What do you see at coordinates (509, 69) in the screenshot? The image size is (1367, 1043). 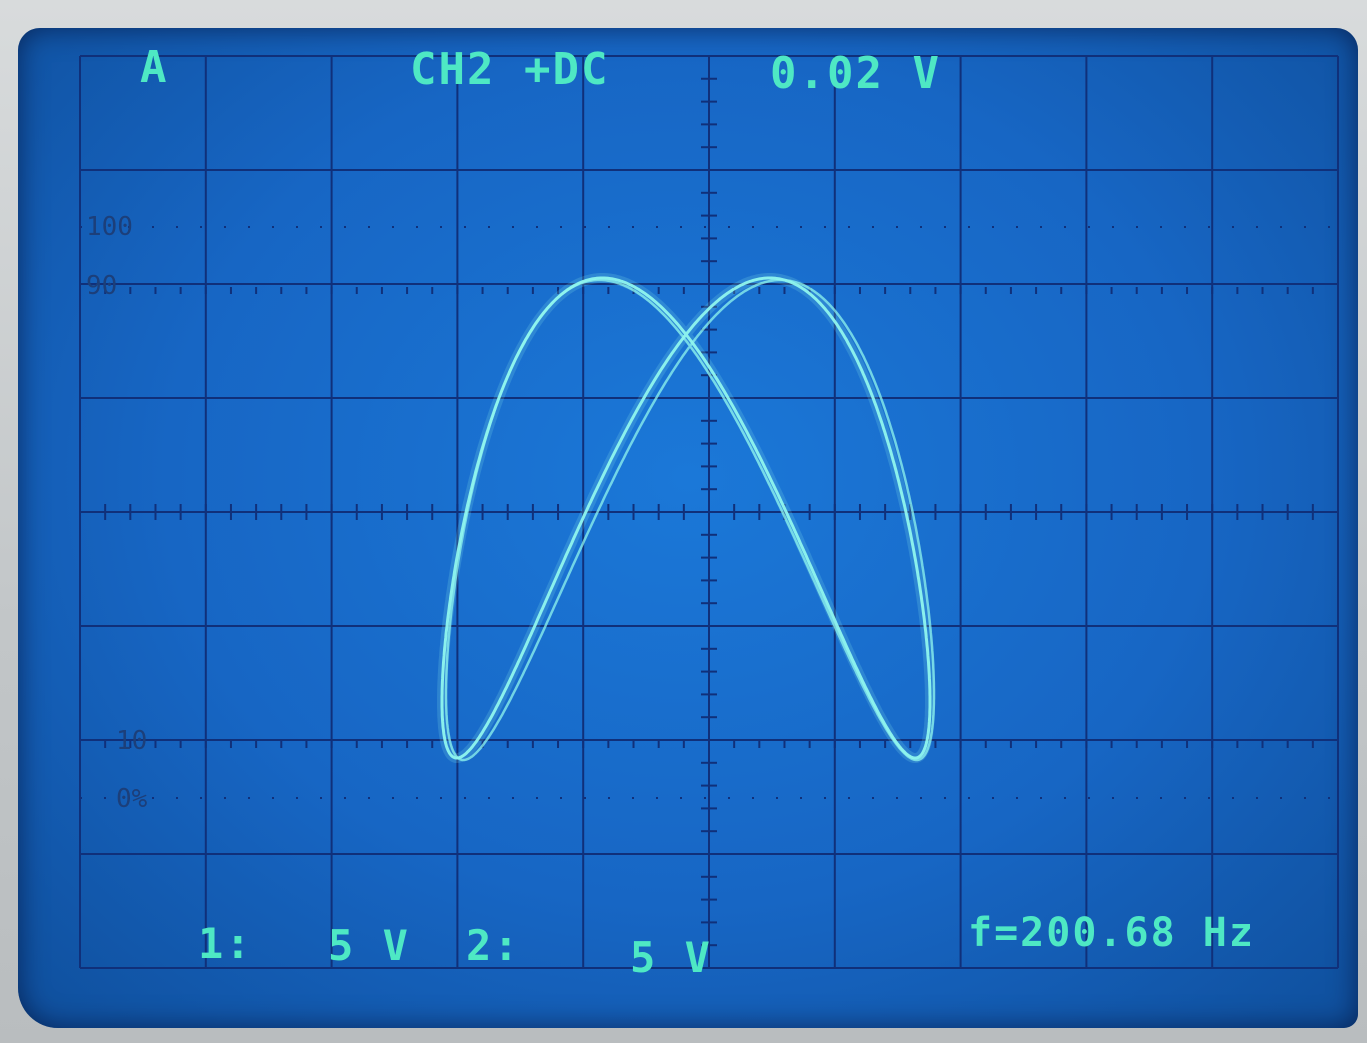 I see `channel-coupling-readout: CH2 +DC` at bounding box center [509, 69].